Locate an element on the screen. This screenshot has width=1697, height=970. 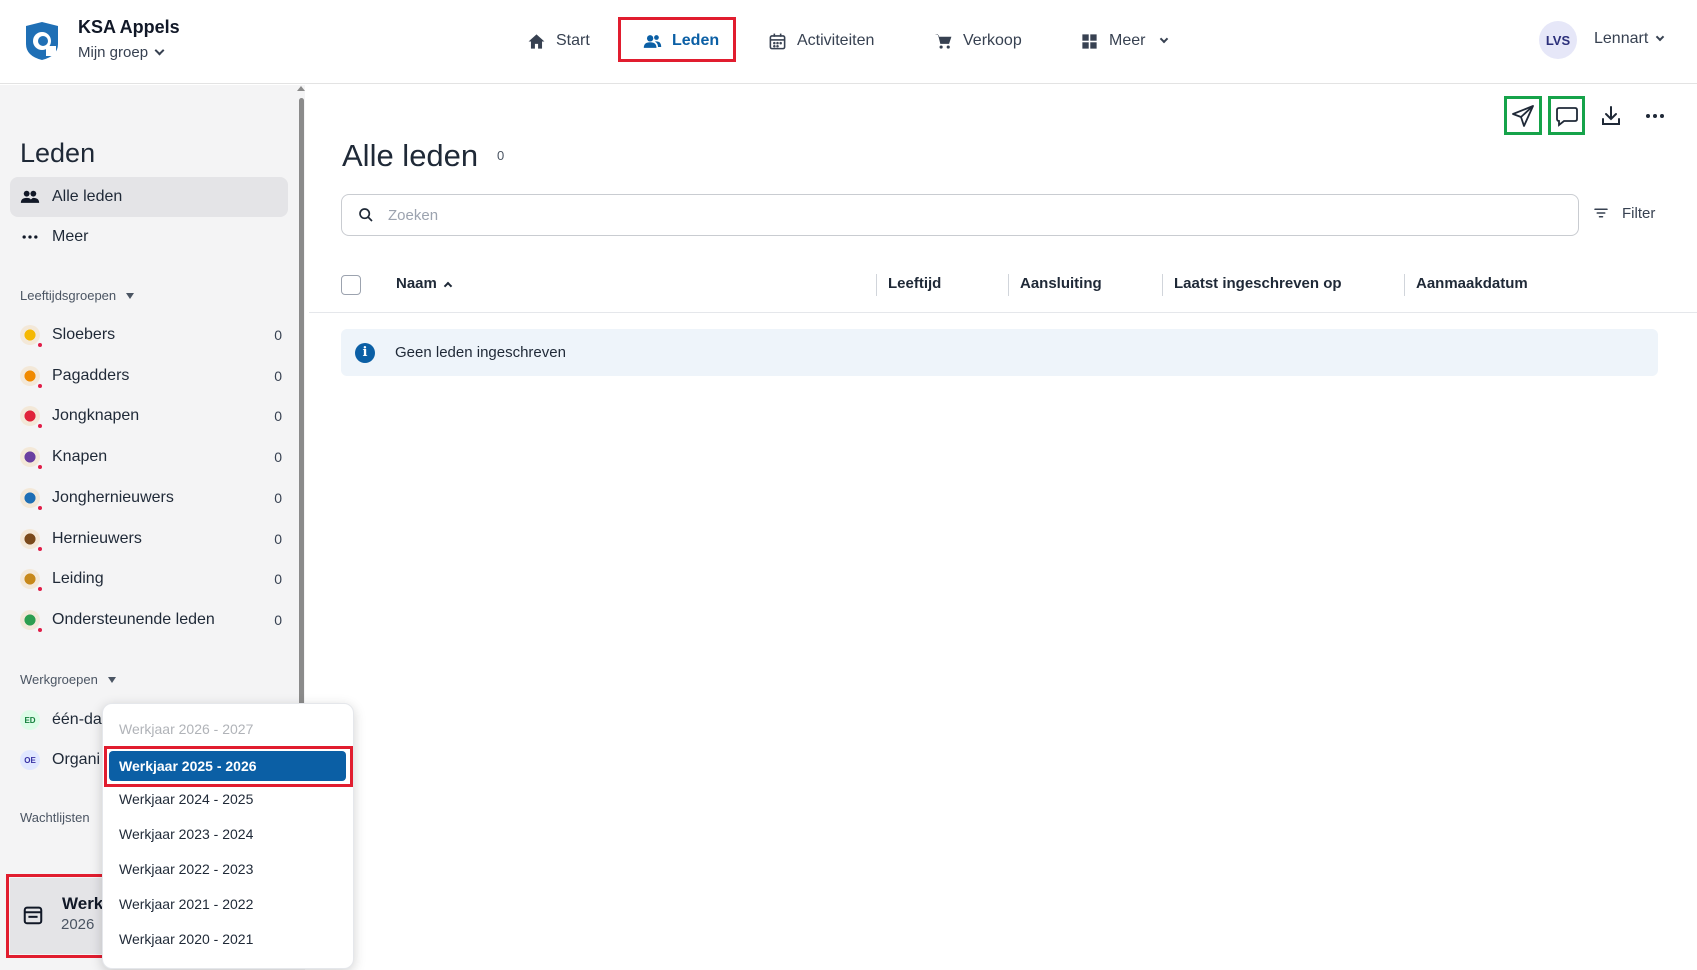
section-werkgroepen: Werkgroepen is located at coordinates (68, 679).